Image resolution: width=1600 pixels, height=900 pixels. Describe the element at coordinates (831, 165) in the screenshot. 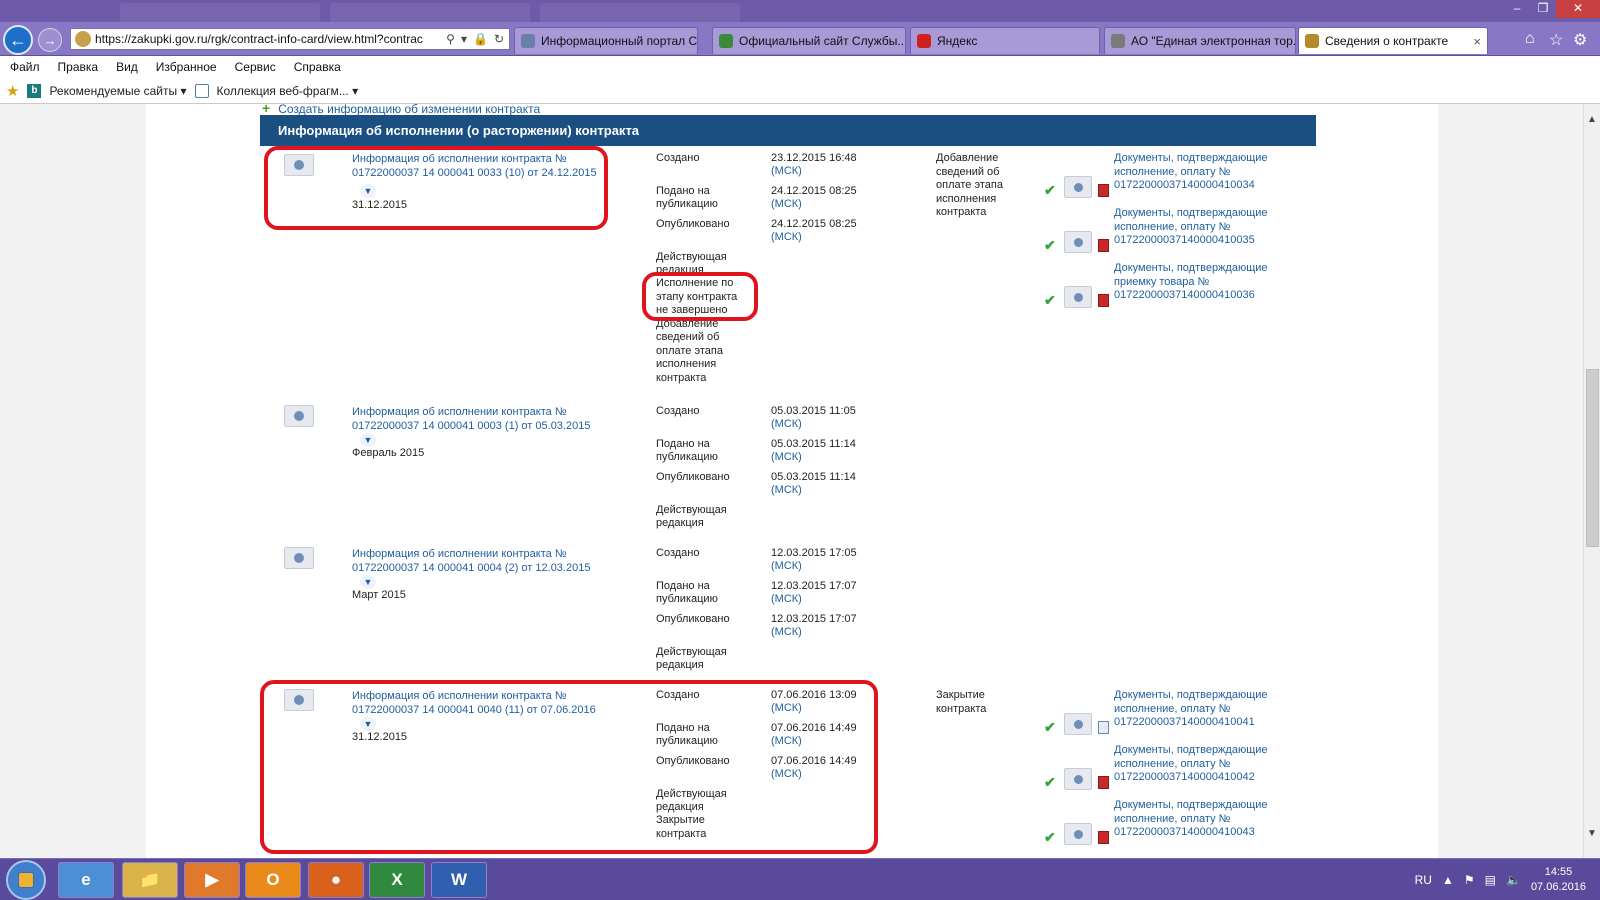

I see `created-value: 23.12.2015 16:48 (МСК)` at that location.